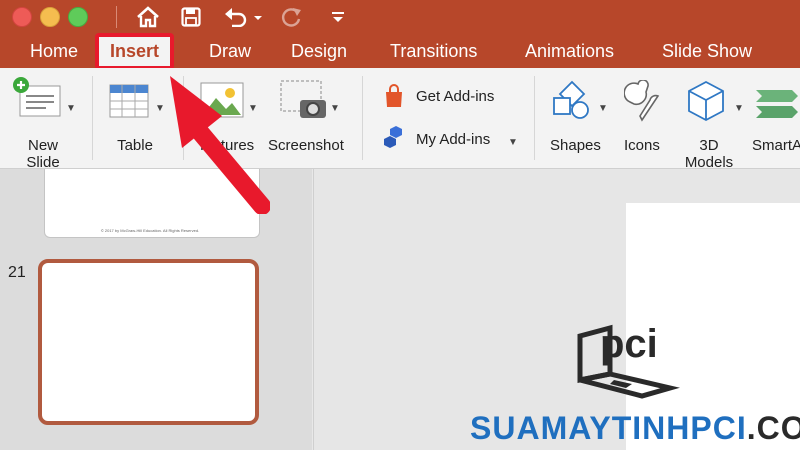 Image resolution: width=800 pixels, height=450 pixels. I want to click on smartart-button: SmartA, so click(776, 116).